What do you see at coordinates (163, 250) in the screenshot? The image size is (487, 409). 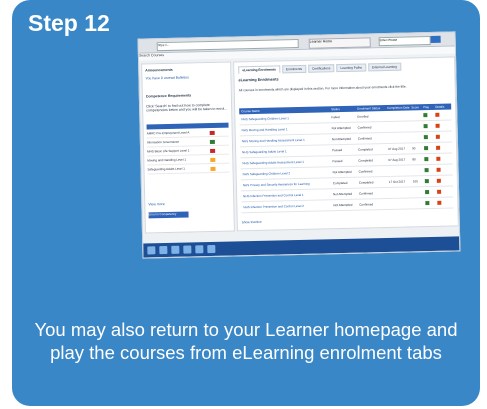 I see `browser-icon` at bounding box center [163, 250].